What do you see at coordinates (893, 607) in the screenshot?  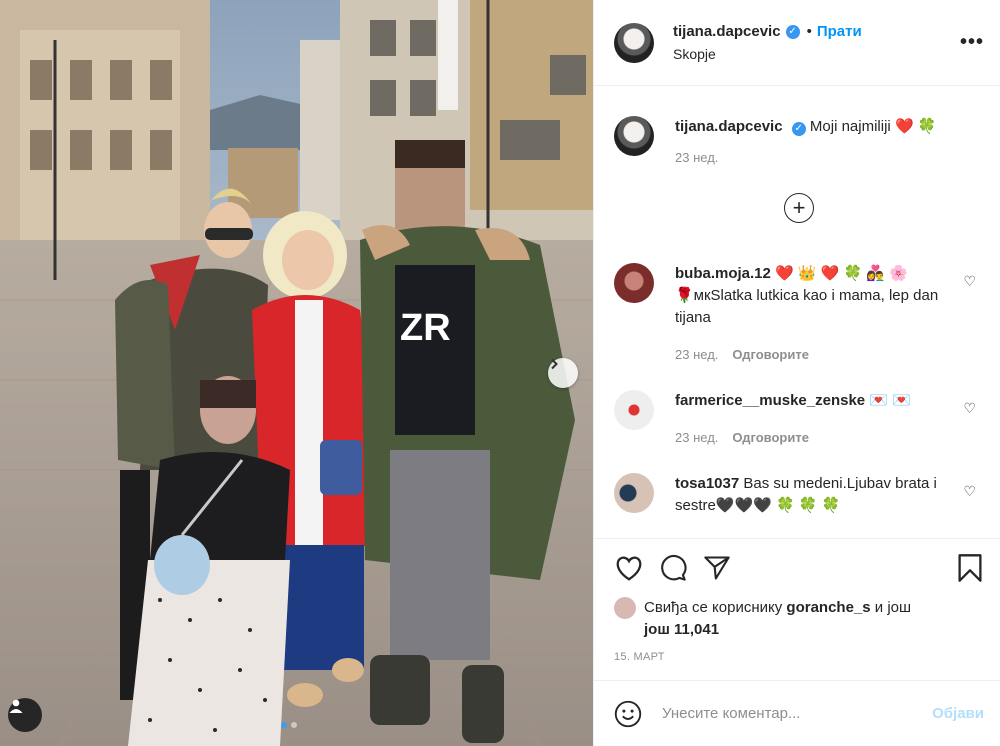 I see `likes-middle: и још` at bounding box center [893, 607].